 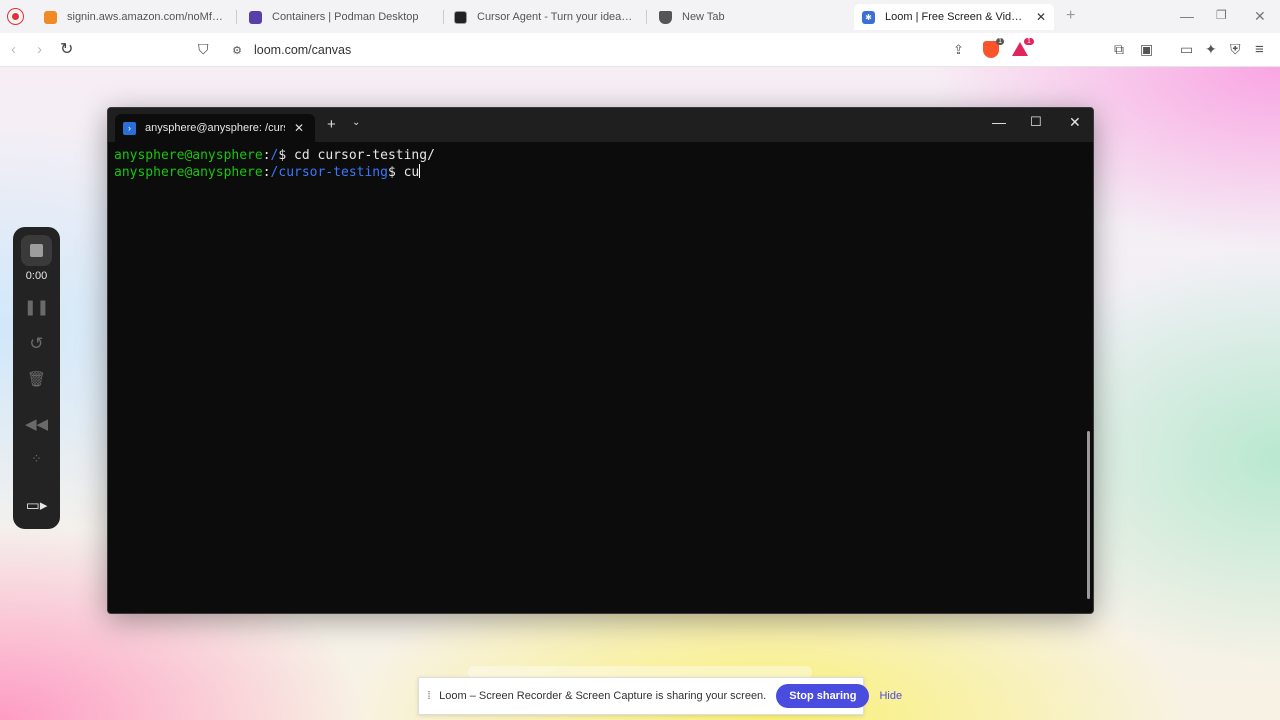 I want to click on terminal-close-icon: ✕, so click(x=1075, y=122).